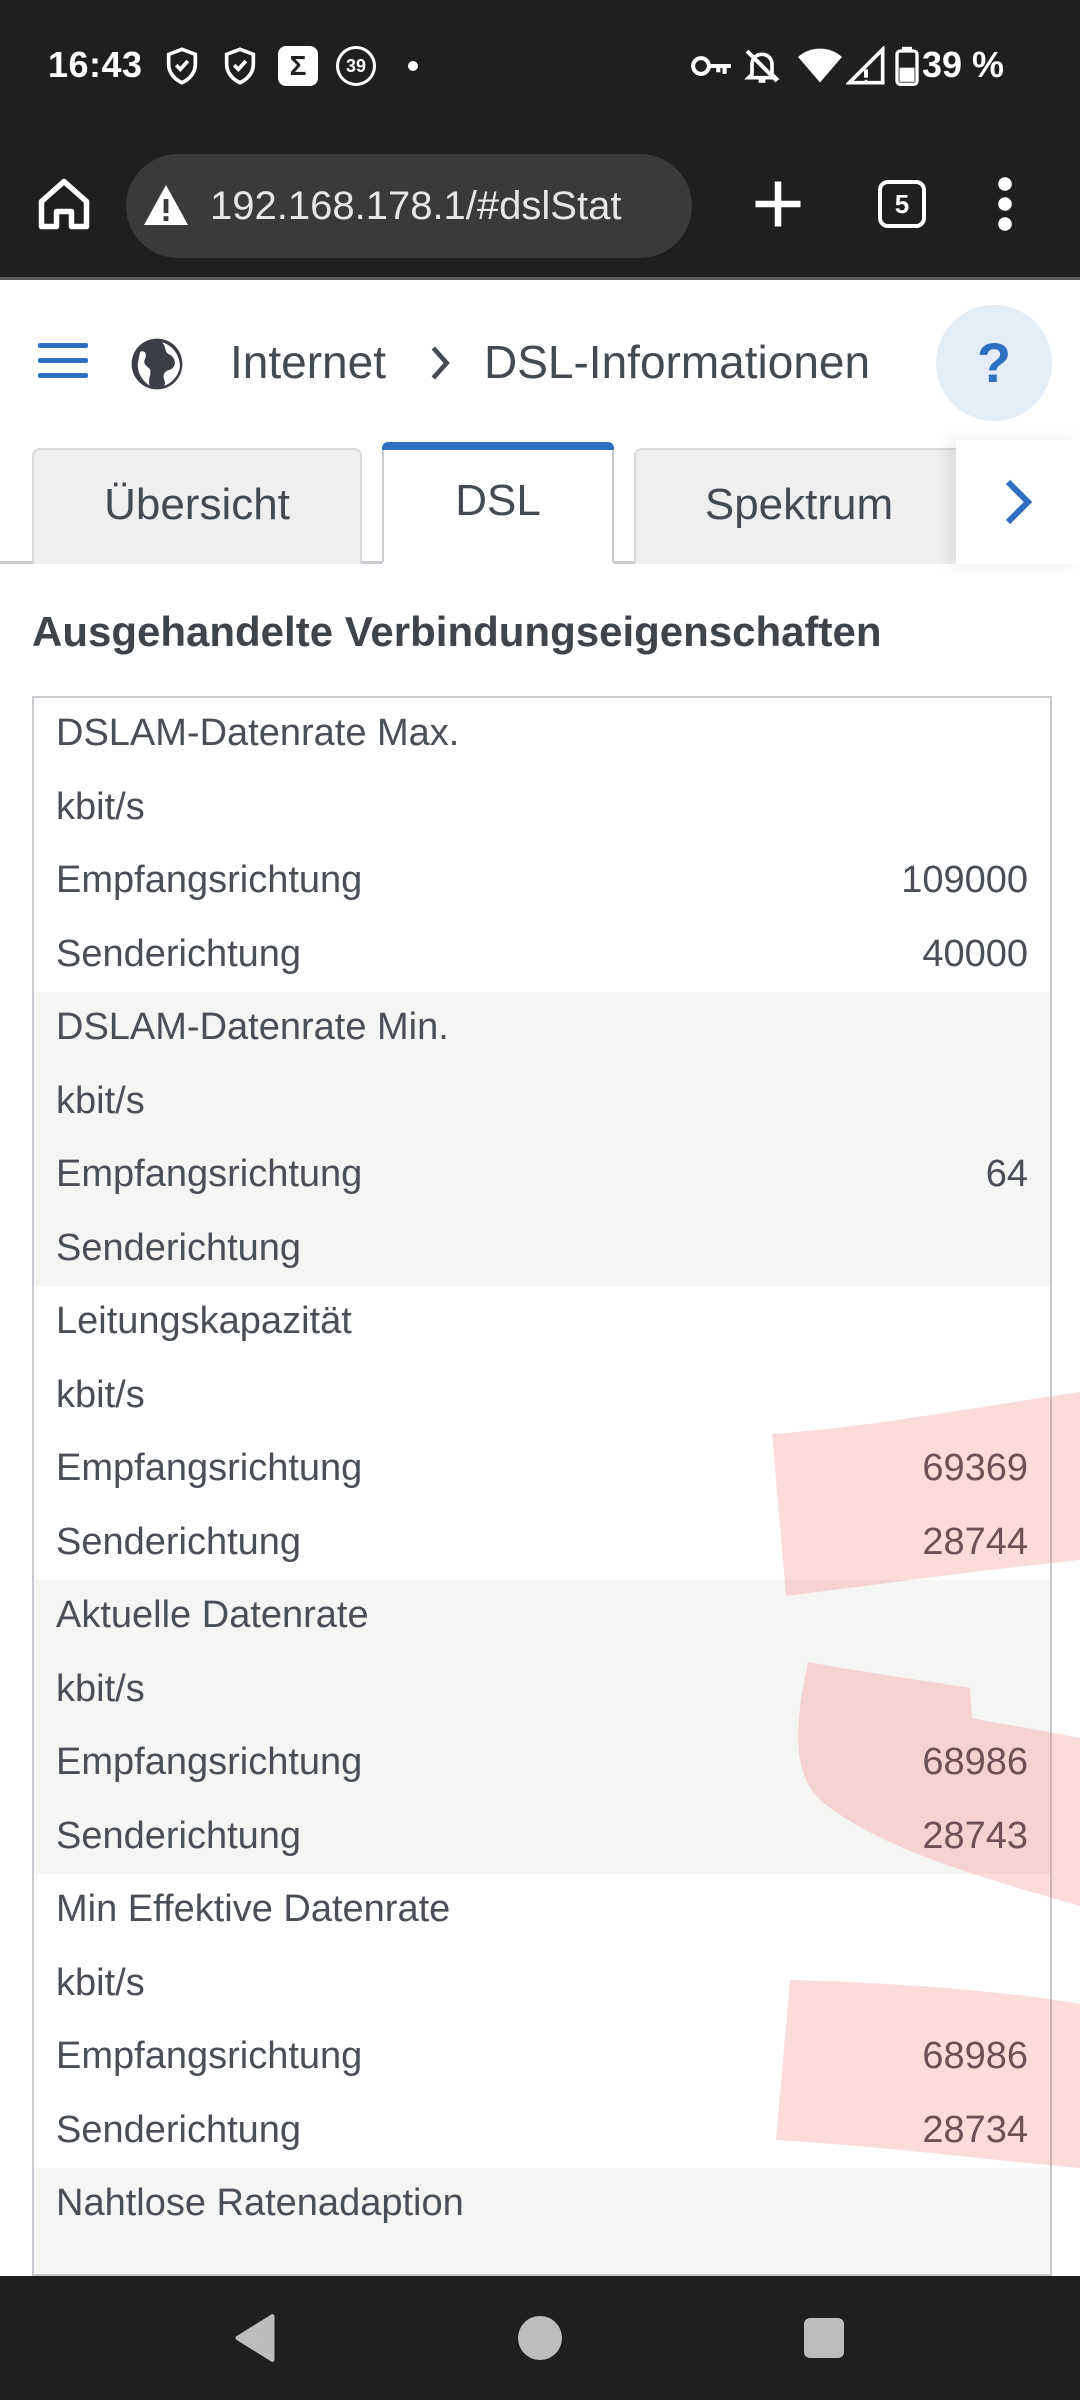  What do you see at coordinates (413, 66) in the screenshot?
I see `dot-icon` at bounding box center [413, 66].